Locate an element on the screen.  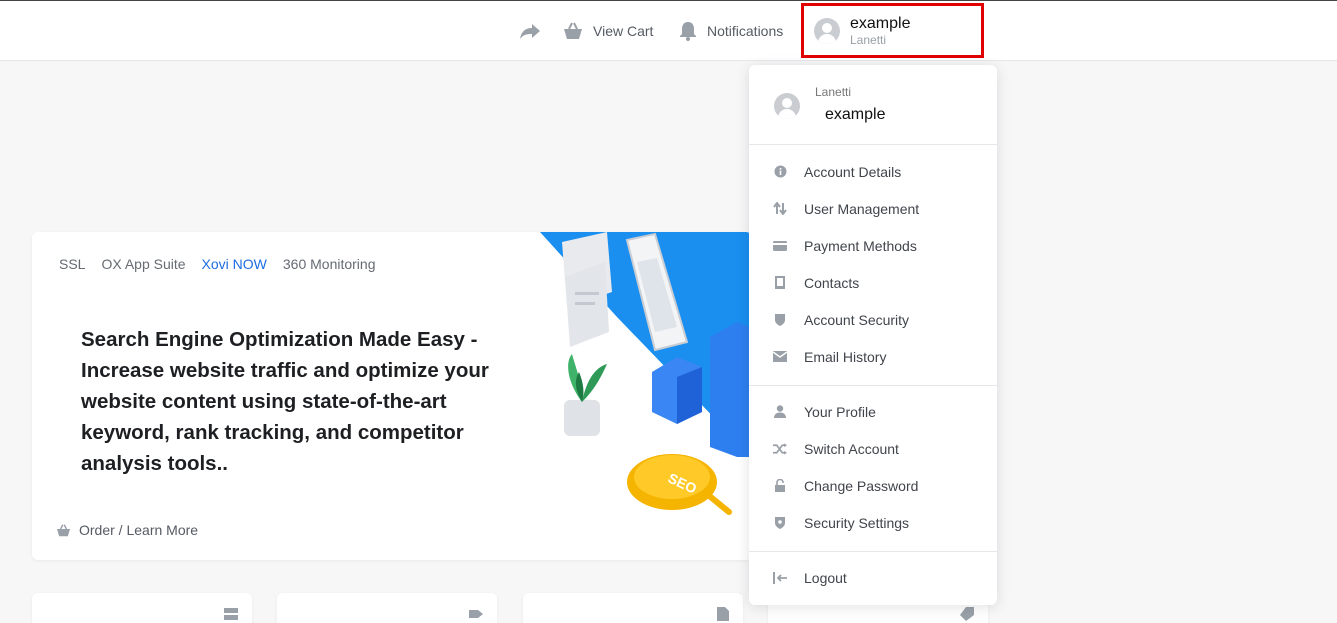
tile-documents is located at coordinates (633, 608).